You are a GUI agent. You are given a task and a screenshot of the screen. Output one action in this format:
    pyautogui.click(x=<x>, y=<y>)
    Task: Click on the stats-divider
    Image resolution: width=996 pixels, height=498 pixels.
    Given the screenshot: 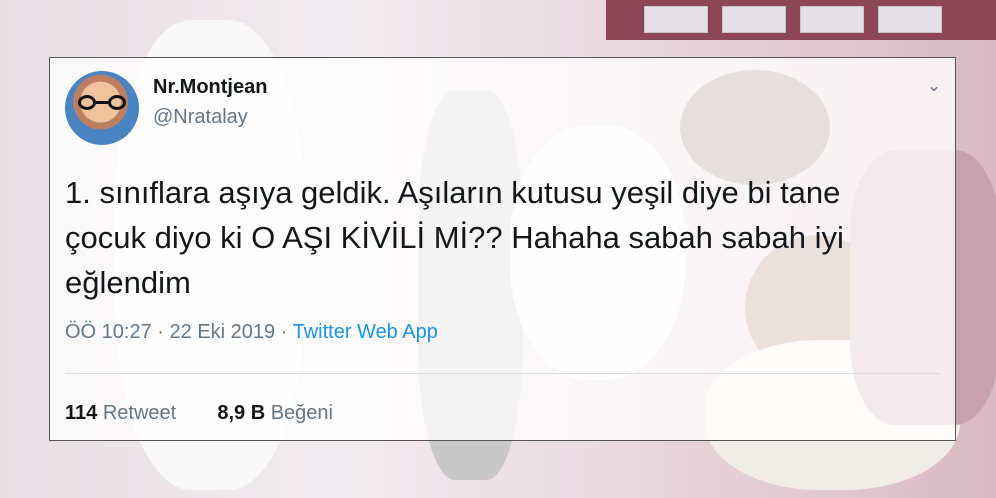 What is the action you would take?
    pyautogui.click(x=502, y=373)
    